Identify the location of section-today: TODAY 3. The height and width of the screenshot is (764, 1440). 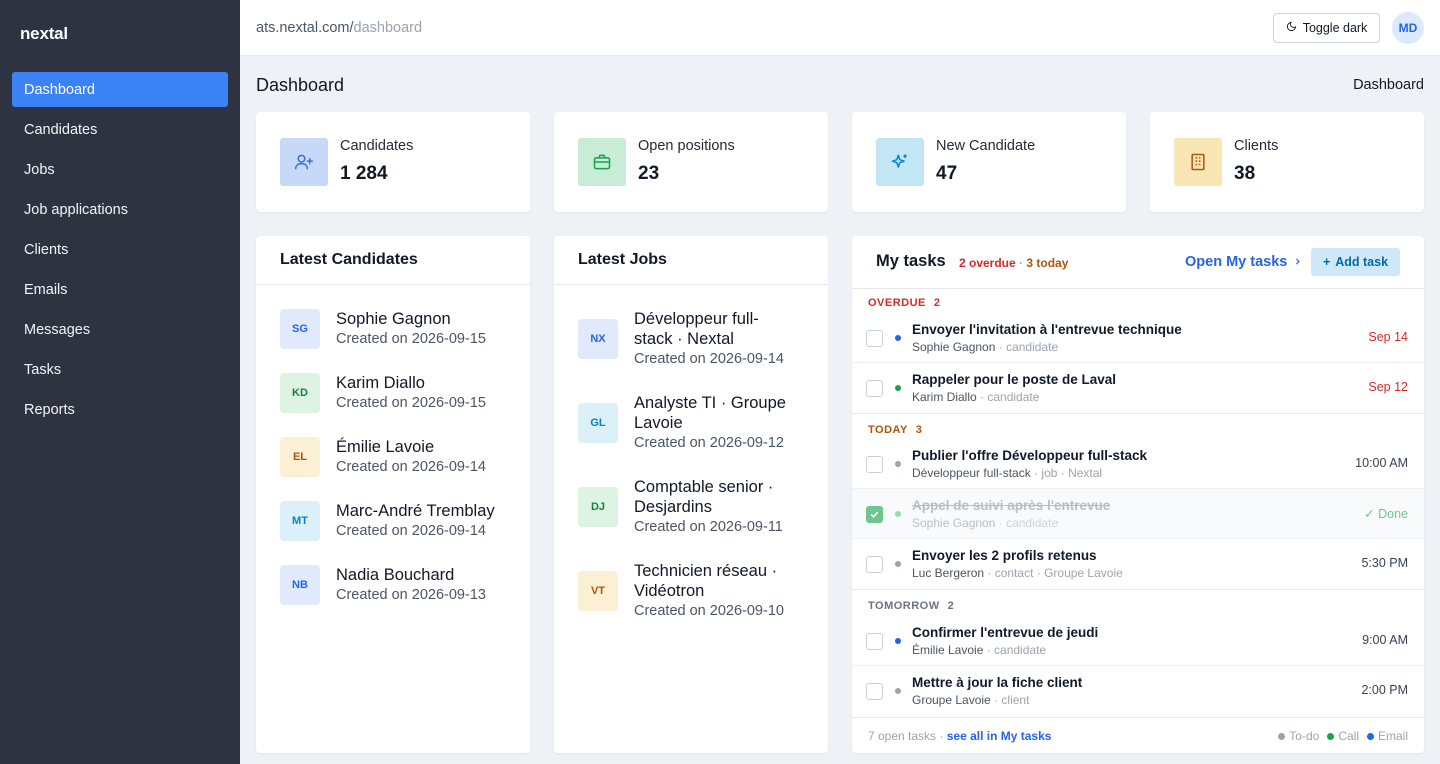
(895, 430).